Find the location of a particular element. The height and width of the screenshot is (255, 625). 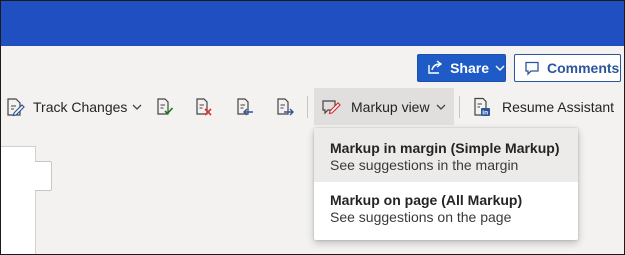

resume-assistant-icon: in is located at coordinates (482, 107).